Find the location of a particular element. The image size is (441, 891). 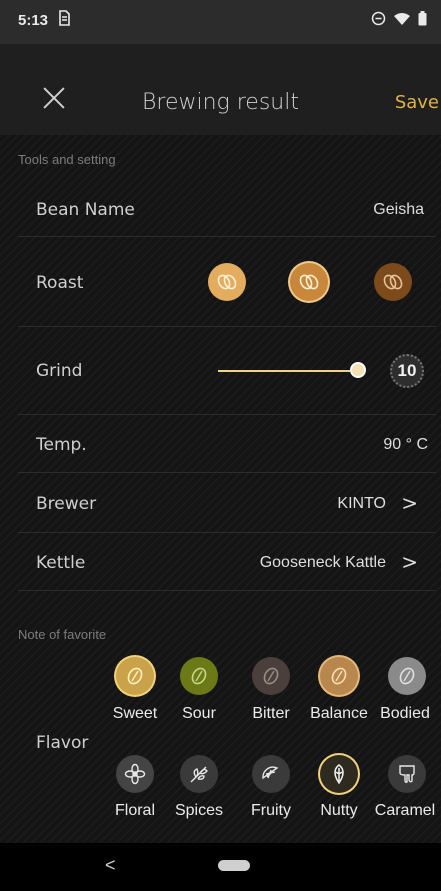

flower-icon is located at coordinates (135, 774).